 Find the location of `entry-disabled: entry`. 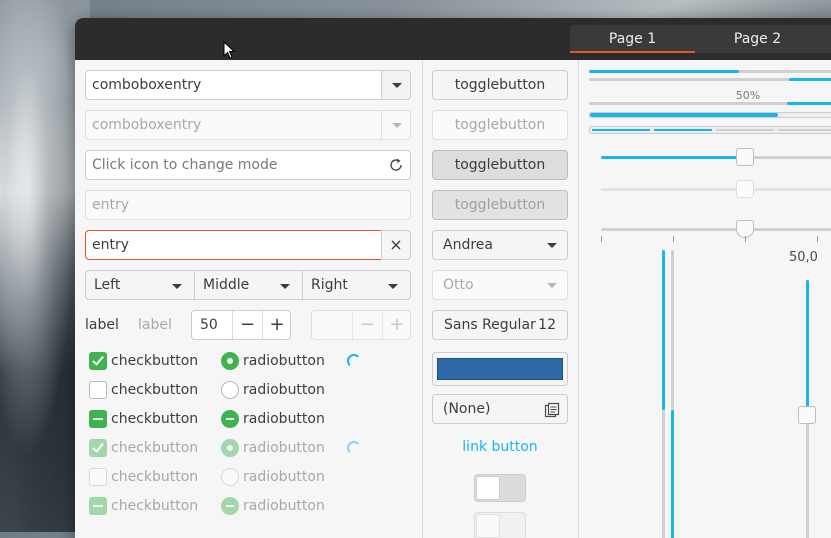

entry-disabled: entry is located at coordinates (248, 205).